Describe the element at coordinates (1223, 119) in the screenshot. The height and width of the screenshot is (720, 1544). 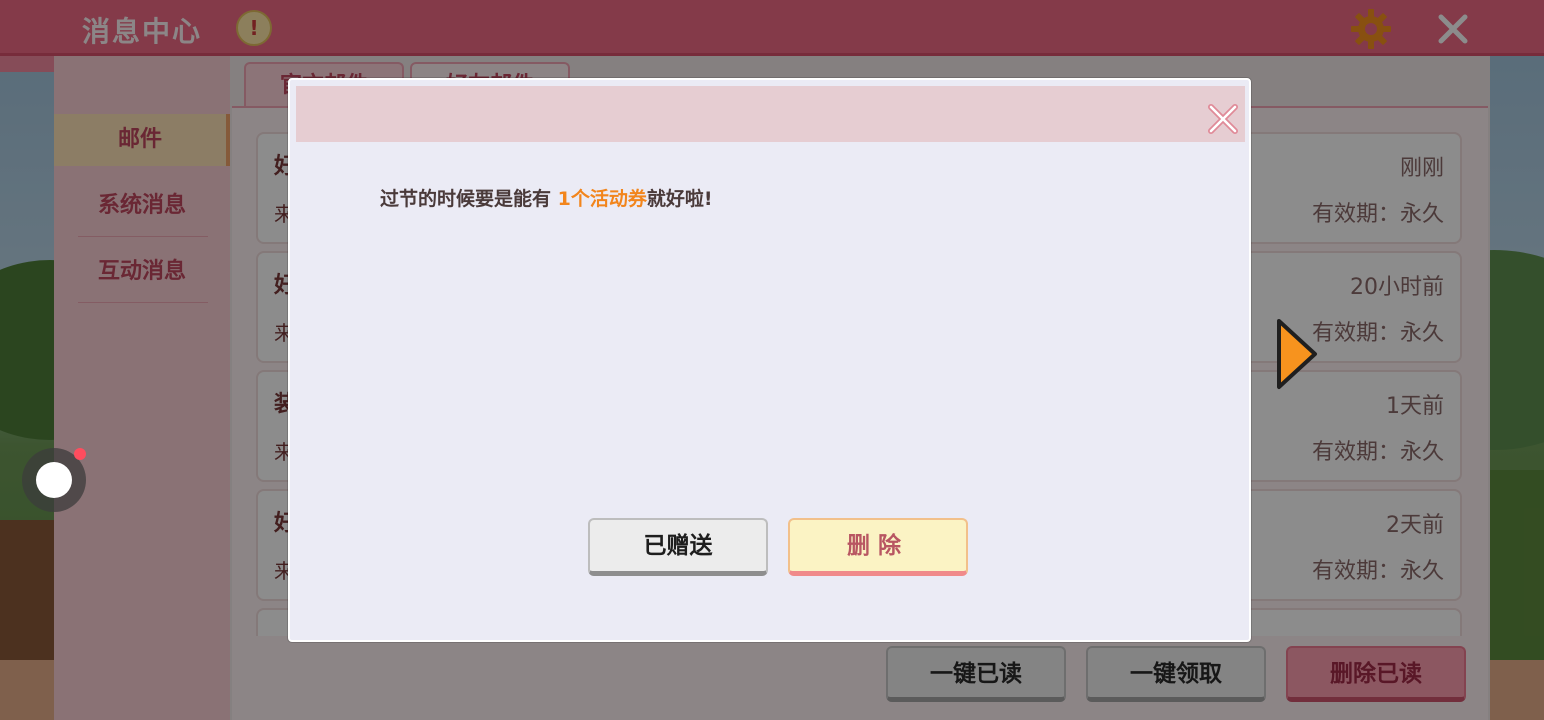
I see `close-icon` at that location.